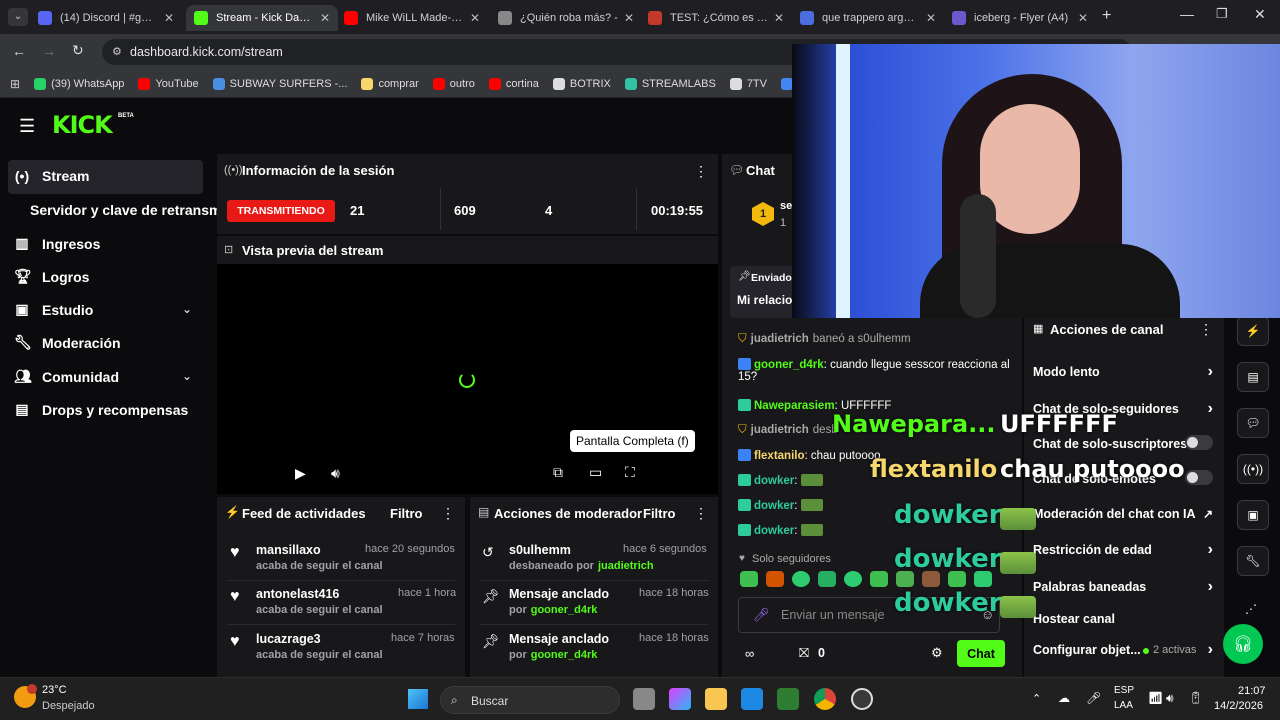 This screenshot has height=720, width=1280. What do you see at coordinates (49, 51) in the screenshot?
I see `forward-icon: →` at bounding box center [49, 51].